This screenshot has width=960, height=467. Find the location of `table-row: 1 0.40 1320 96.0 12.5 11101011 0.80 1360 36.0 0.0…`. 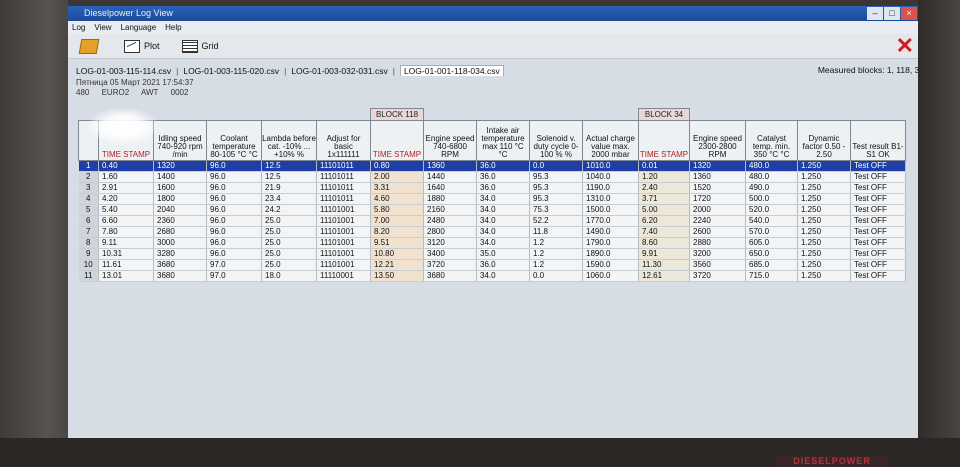

table-row: 1 0.40 1320 96.0 12.5 11101011 0.80 1360 36.0 0.0… is located at coordinates (492, 166).